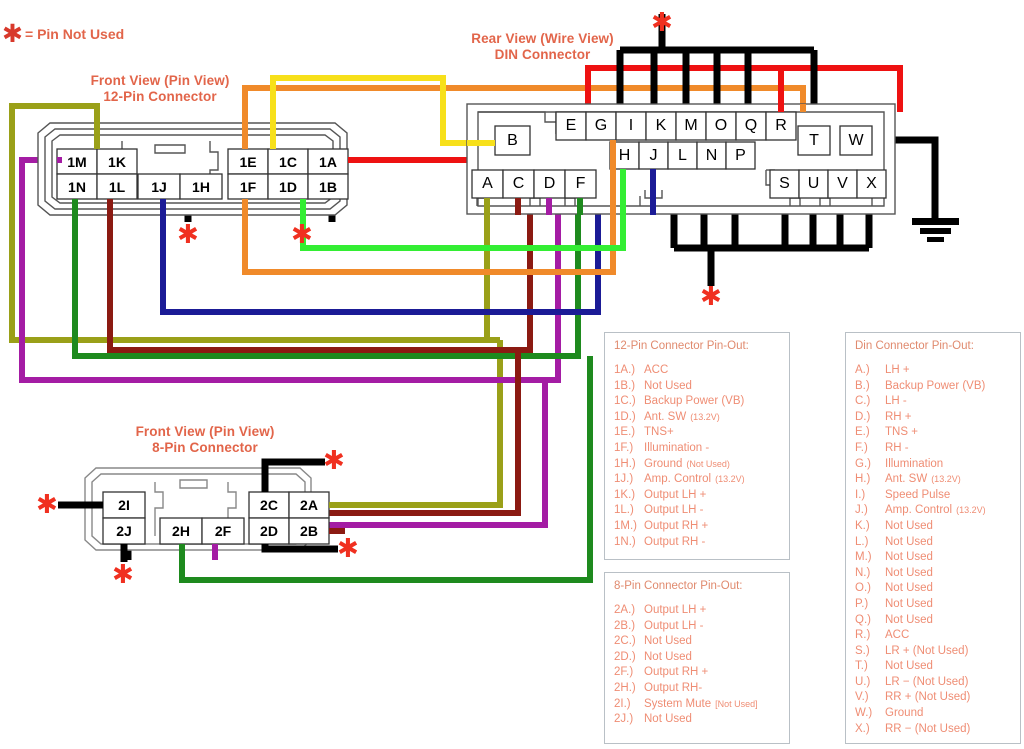  What do you see at coordinates (933, 418) in the screenshot?
I see `legend-row: D.) RH +` at bounding box center [933, 418].